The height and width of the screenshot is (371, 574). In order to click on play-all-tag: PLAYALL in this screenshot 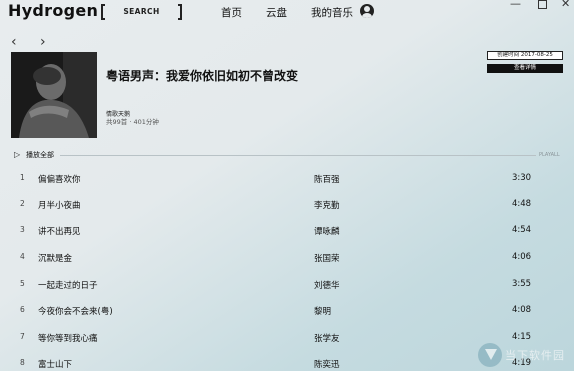, I will do `click(549, 155)`.